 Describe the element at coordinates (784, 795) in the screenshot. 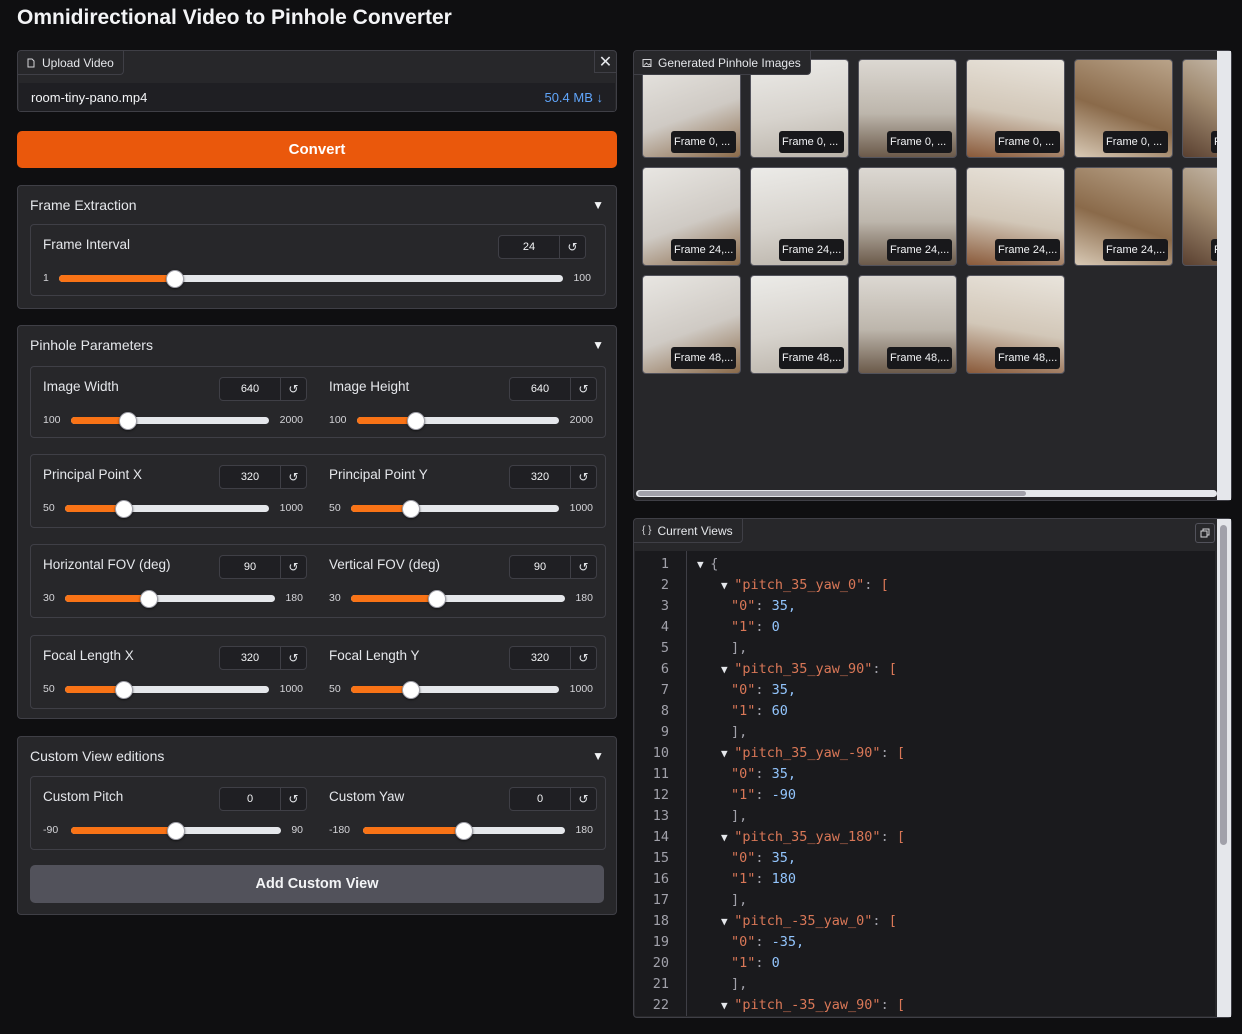

I see `json-value: -90` at that location.